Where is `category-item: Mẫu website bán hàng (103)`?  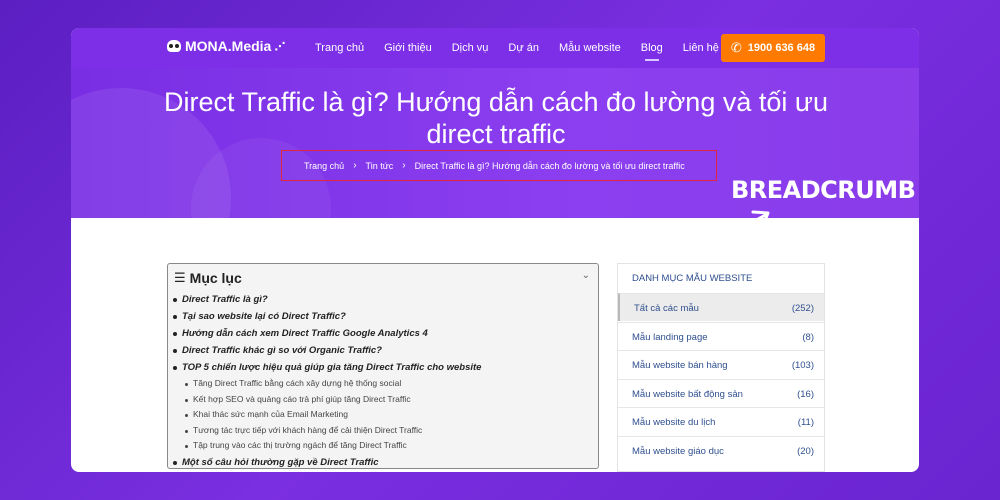
category-item: Mẫu website bán hàng (103) is located at coordinates (721, 364).